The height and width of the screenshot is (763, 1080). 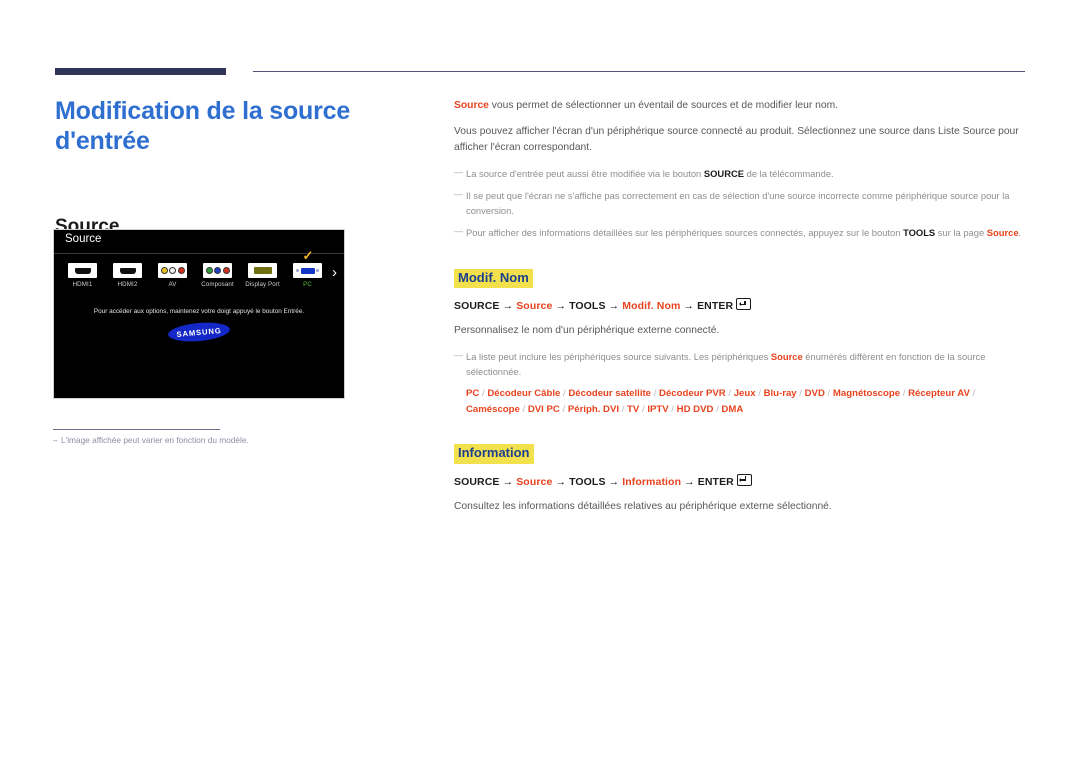 I want to click on path-part-modif-nom: Modif. Nom, so click(x=651, y=306).